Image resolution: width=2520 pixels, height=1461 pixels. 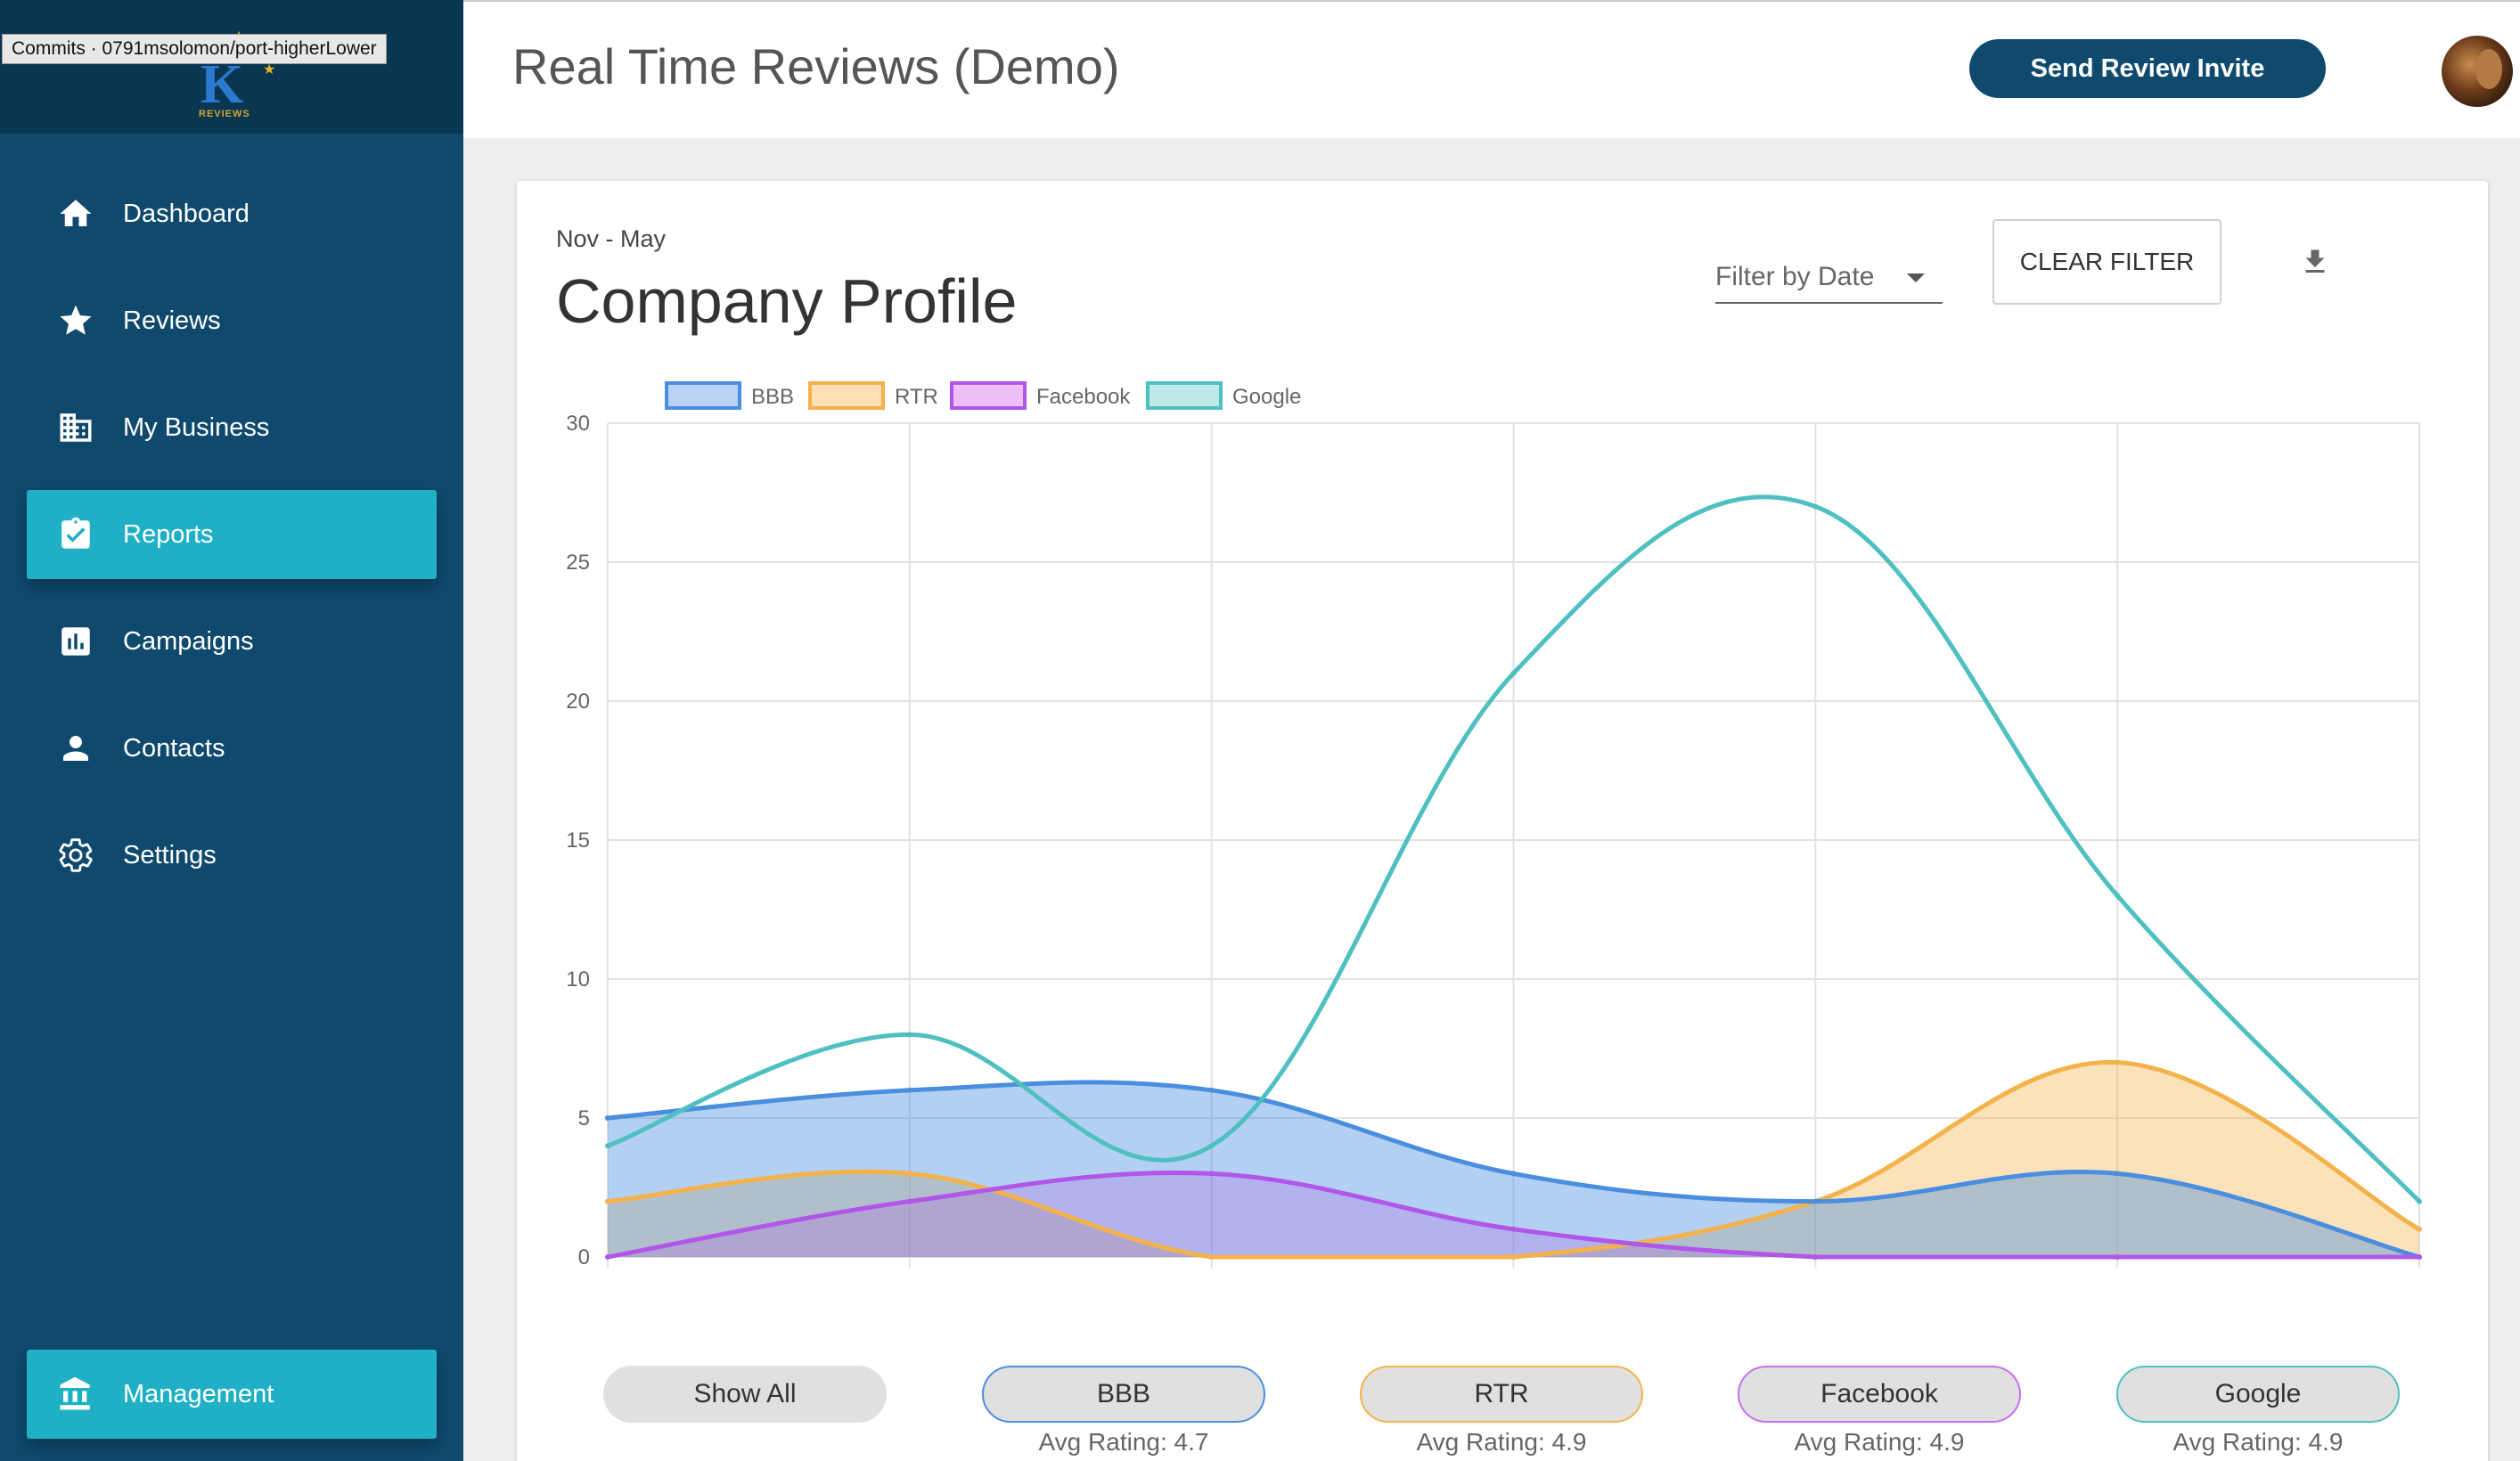 What do you see at coordinates (1879, 1395) in the screenshot?
I see `filter-facebook-button: Facebook` at bounding box center [1879, 1395].